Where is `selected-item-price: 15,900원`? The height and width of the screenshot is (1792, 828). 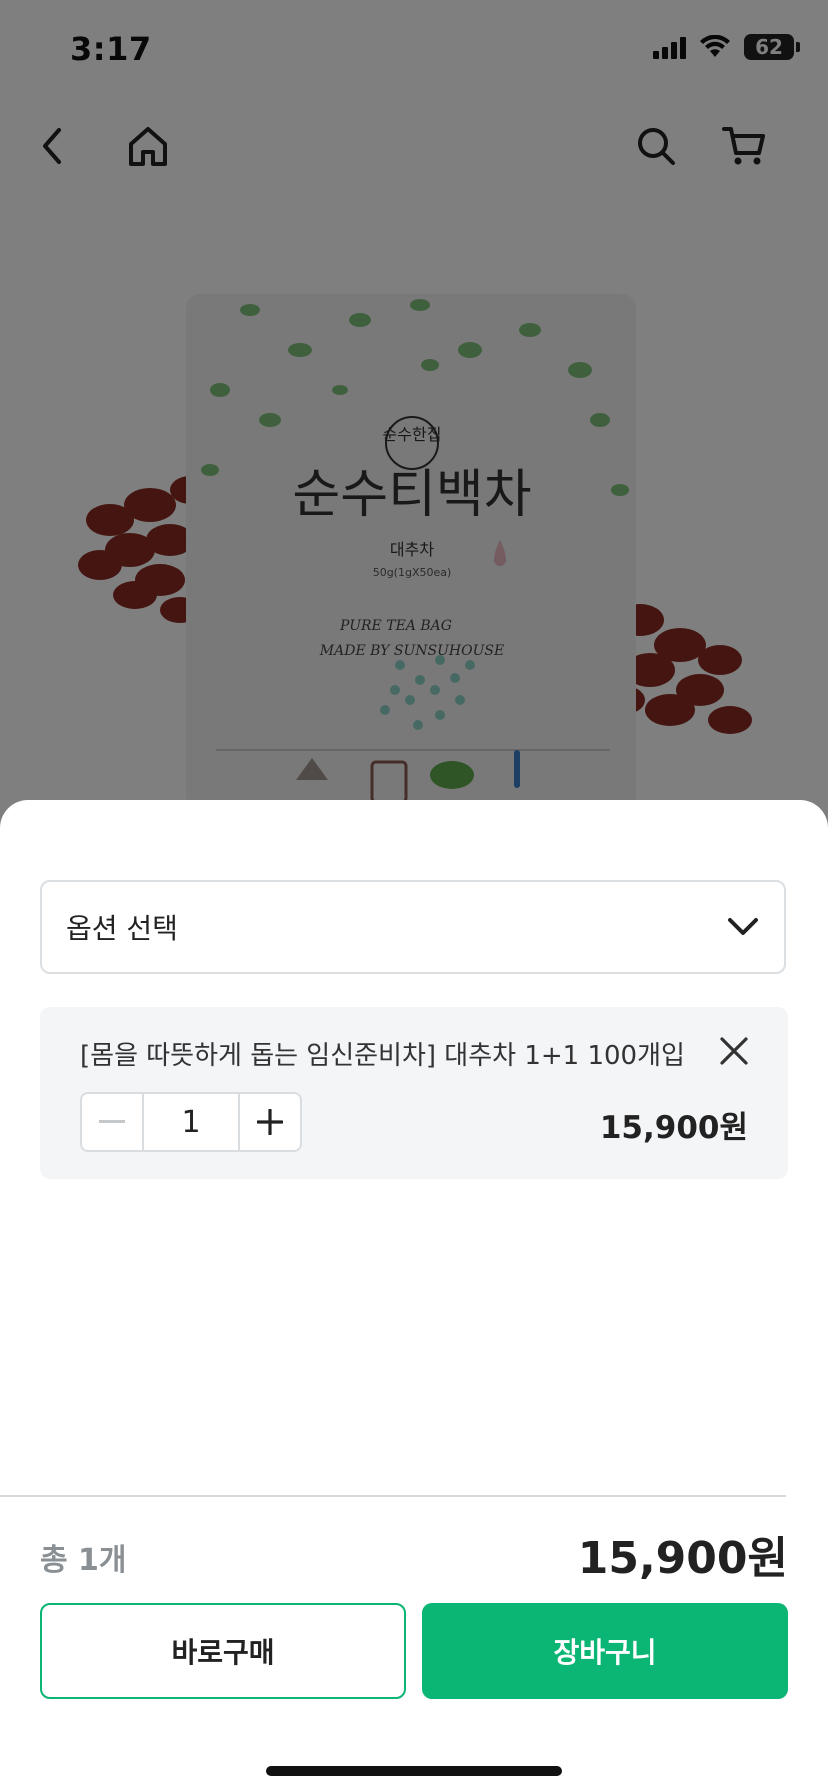
selected-item-price: 15,900원 is located at coordinates (673, 1128).